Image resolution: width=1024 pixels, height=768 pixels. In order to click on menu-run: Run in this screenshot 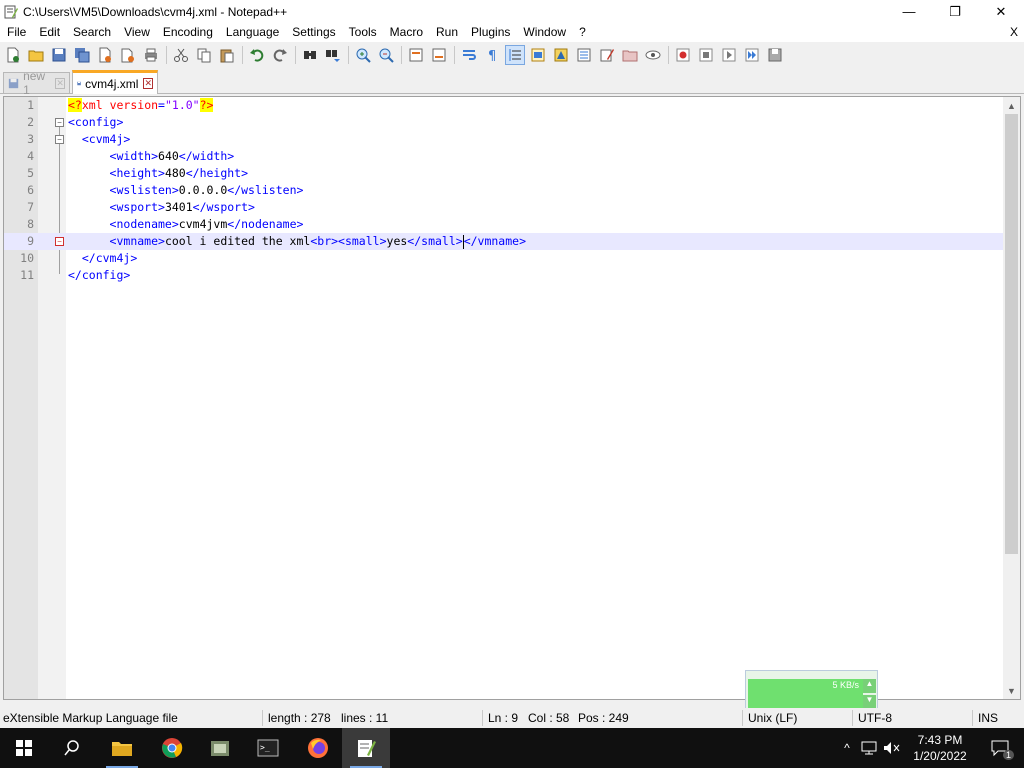, I will do `click(446, 32)`.